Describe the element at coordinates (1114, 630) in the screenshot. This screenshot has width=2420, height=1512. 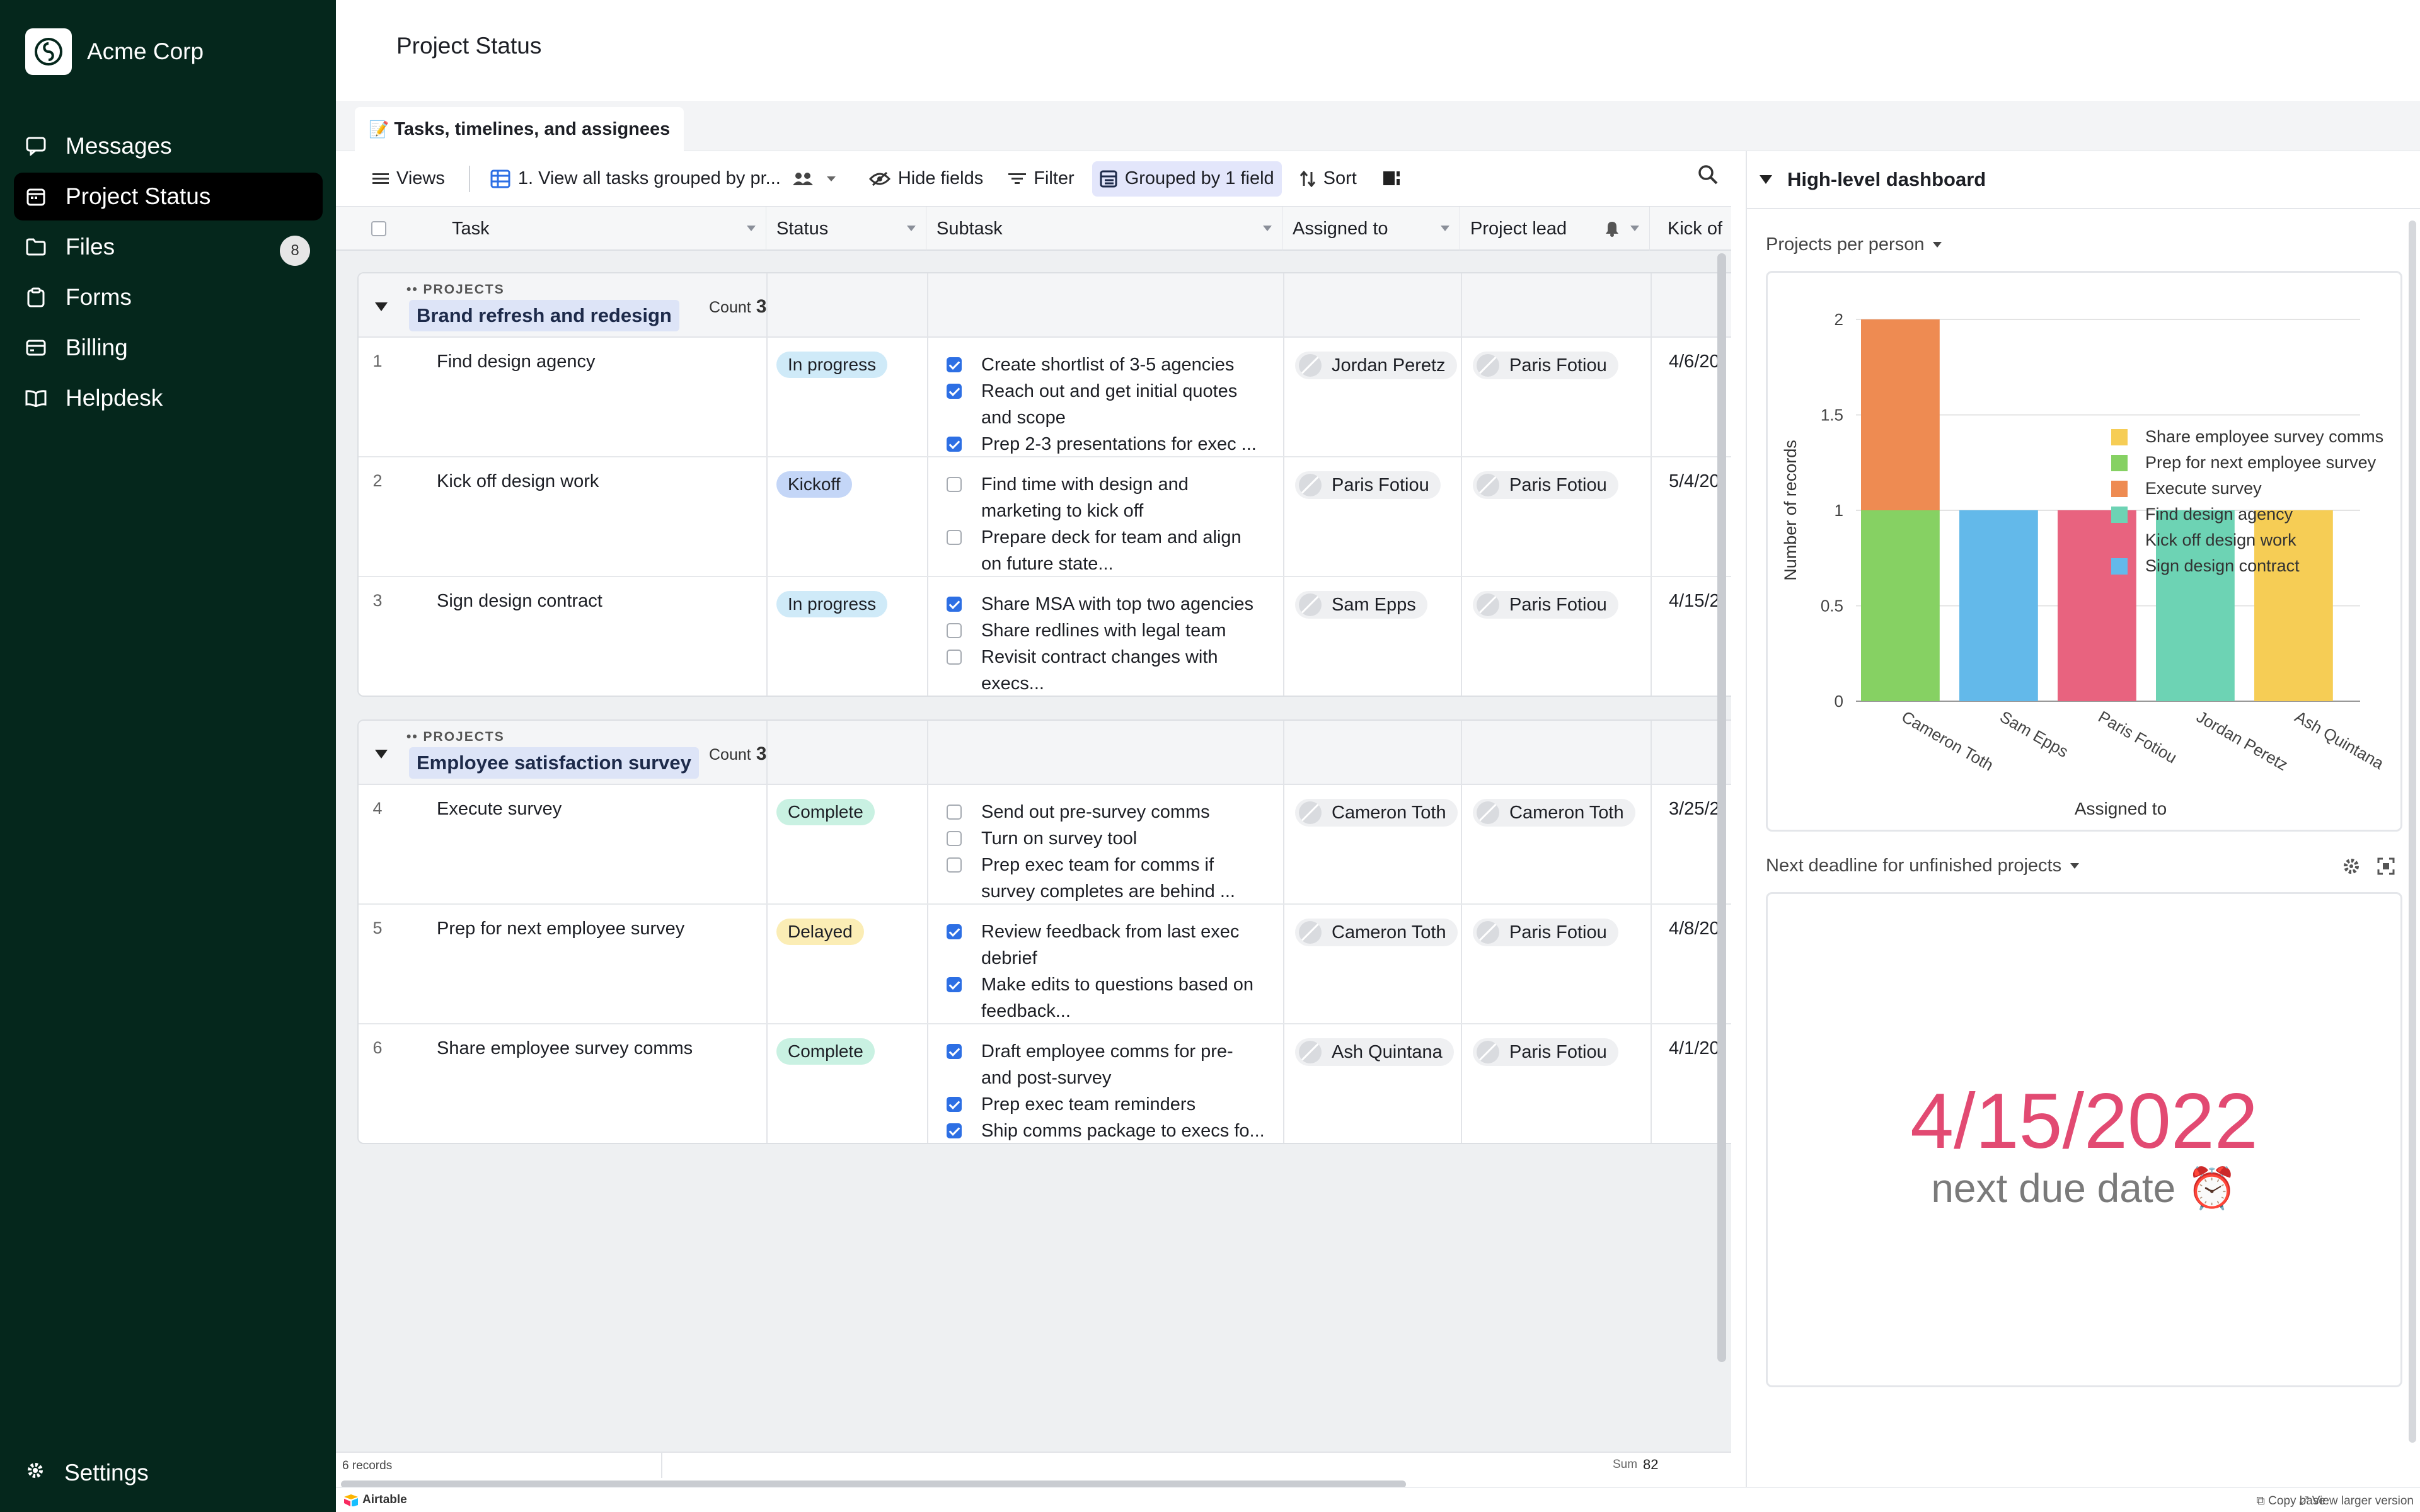
I see `subtask-item: Share redlines with legal team` at that location.